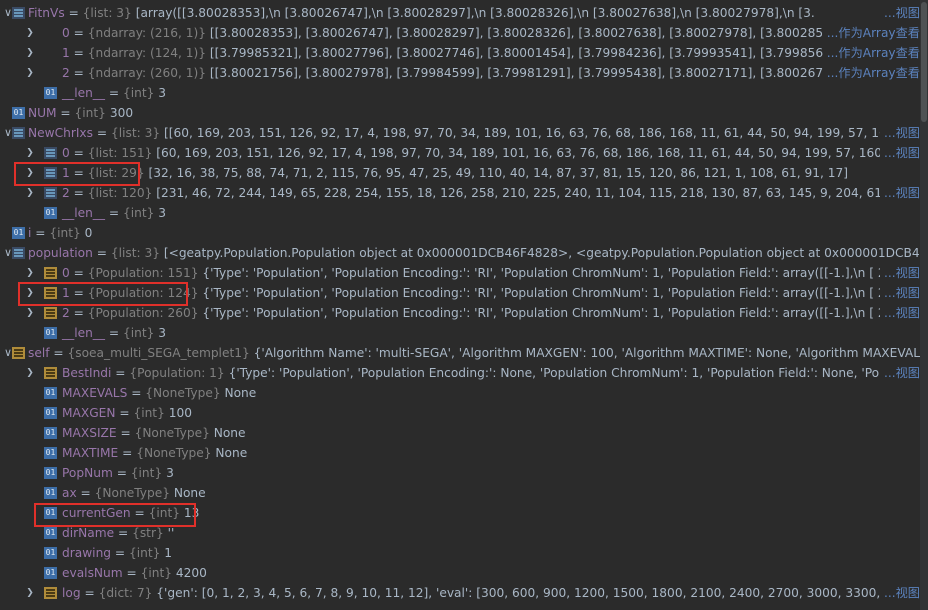  Describe the element at coordinates (80, 113) in the screenshot. I see `variable-entry: NUM = {int} 300` at that location.